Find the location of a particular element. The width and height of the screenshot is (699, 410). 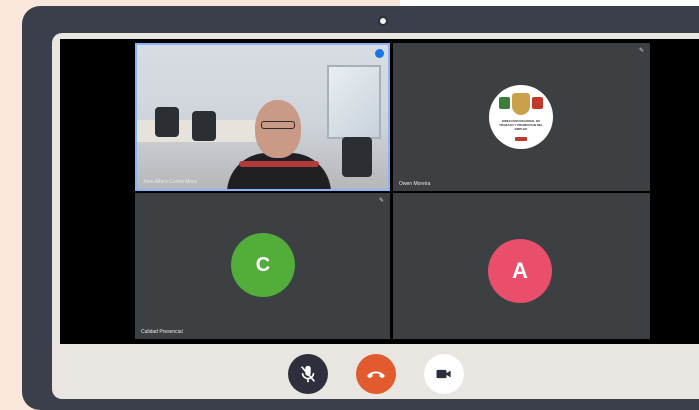

participant-glasses is located at coordinates (278, 125).